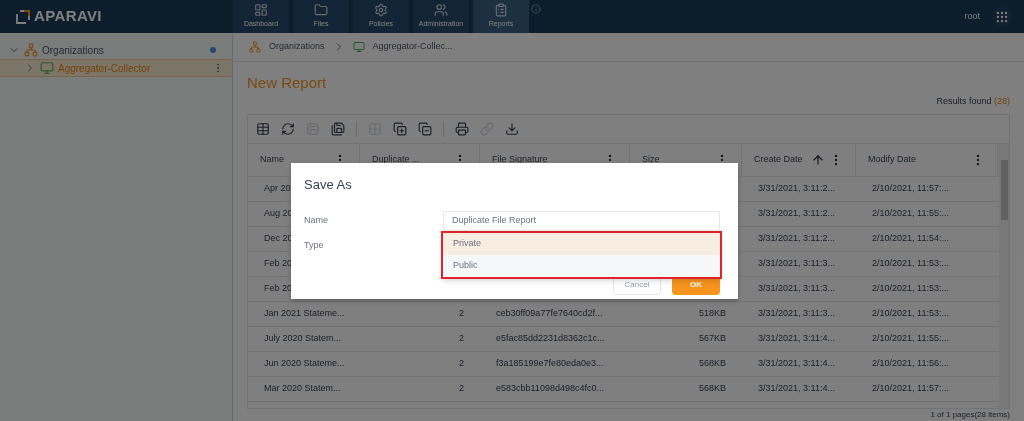 Image resolution: width=1024 pixels, height=421 pixels. What do you see at coordinates (581, 221) in the screenshot?
I see `name-field: Duplicate File Report` at bounding box center [581, 221].